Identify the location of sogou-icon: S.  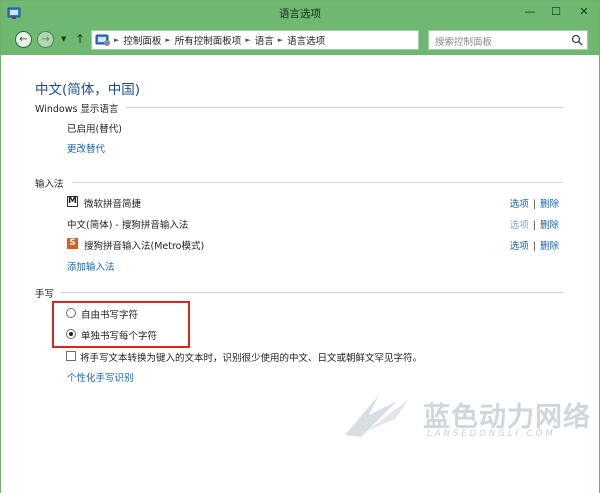
(72, 243).